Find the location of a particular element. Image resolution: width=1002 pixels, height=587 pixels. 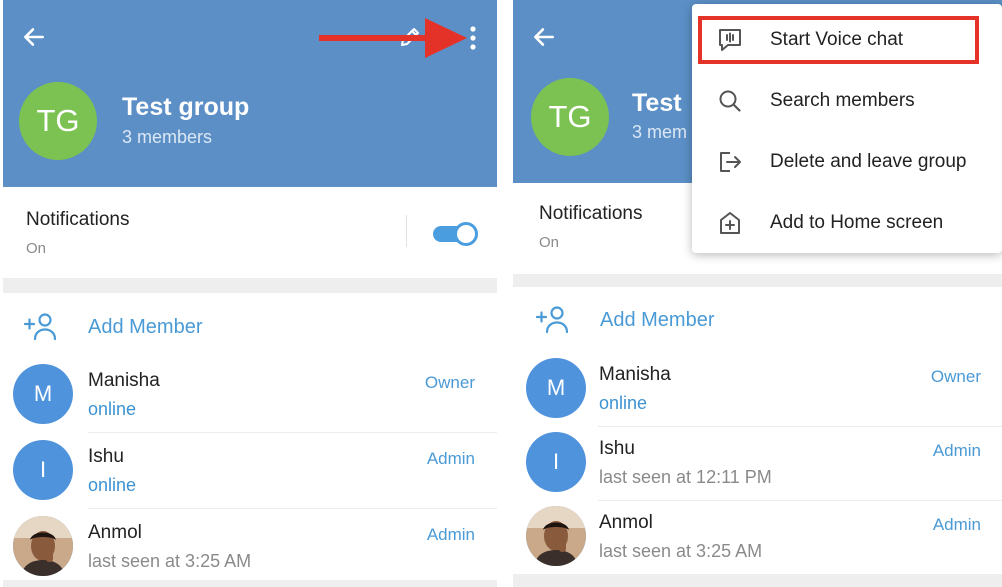

menu-item-add-to-home: Add to Home screen is located at coordinates (847, 223).